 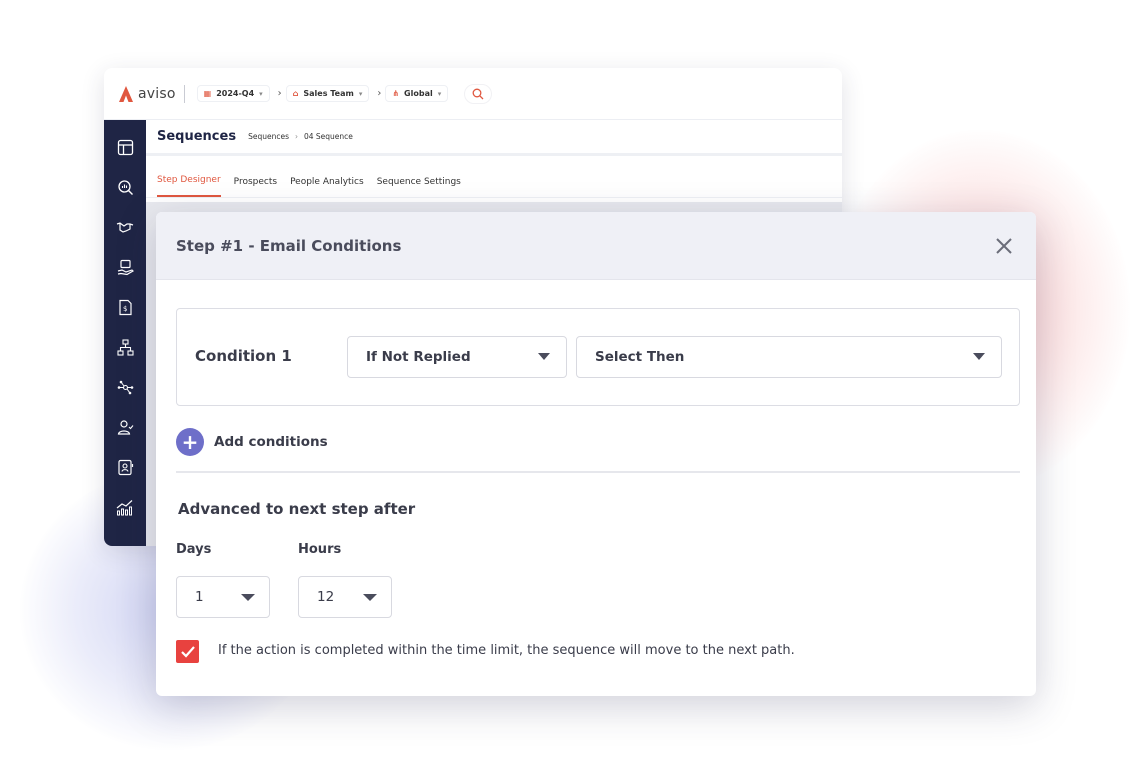 What do you see at coordinates (327, 187) in the screenshot?
I see `tab-people-analytics: People Analytics` at bounding box center [327, 187].